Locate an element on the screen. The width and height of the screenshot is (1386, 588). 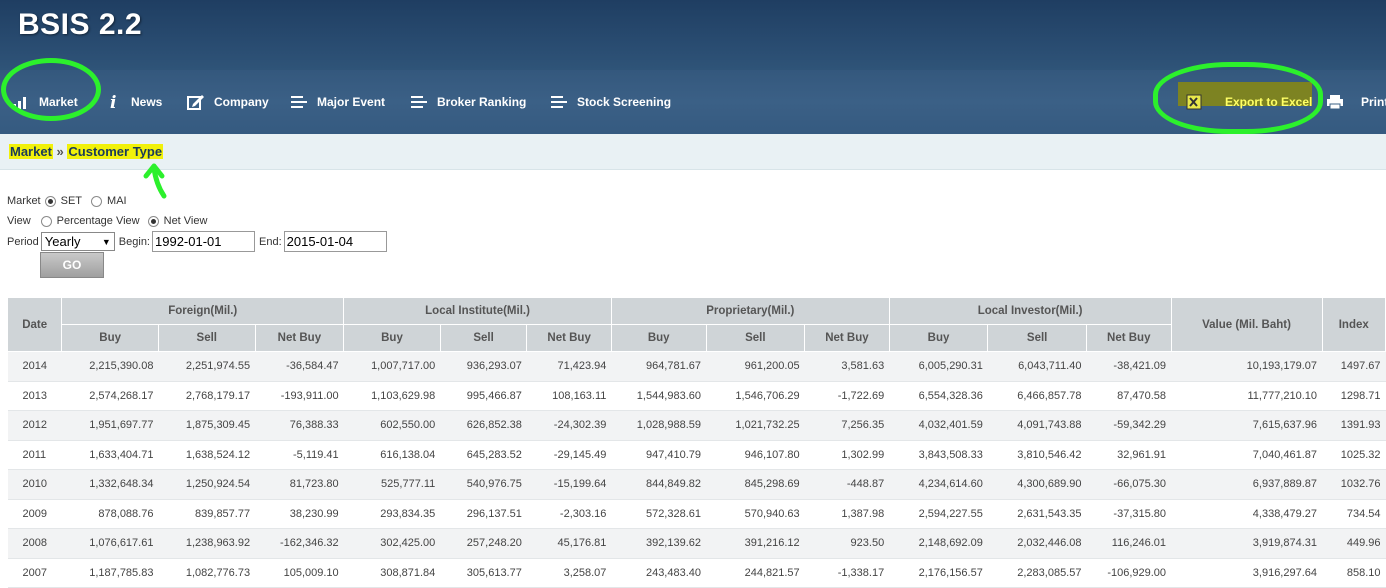
market-label: Market is located at coordinates (24, 201).